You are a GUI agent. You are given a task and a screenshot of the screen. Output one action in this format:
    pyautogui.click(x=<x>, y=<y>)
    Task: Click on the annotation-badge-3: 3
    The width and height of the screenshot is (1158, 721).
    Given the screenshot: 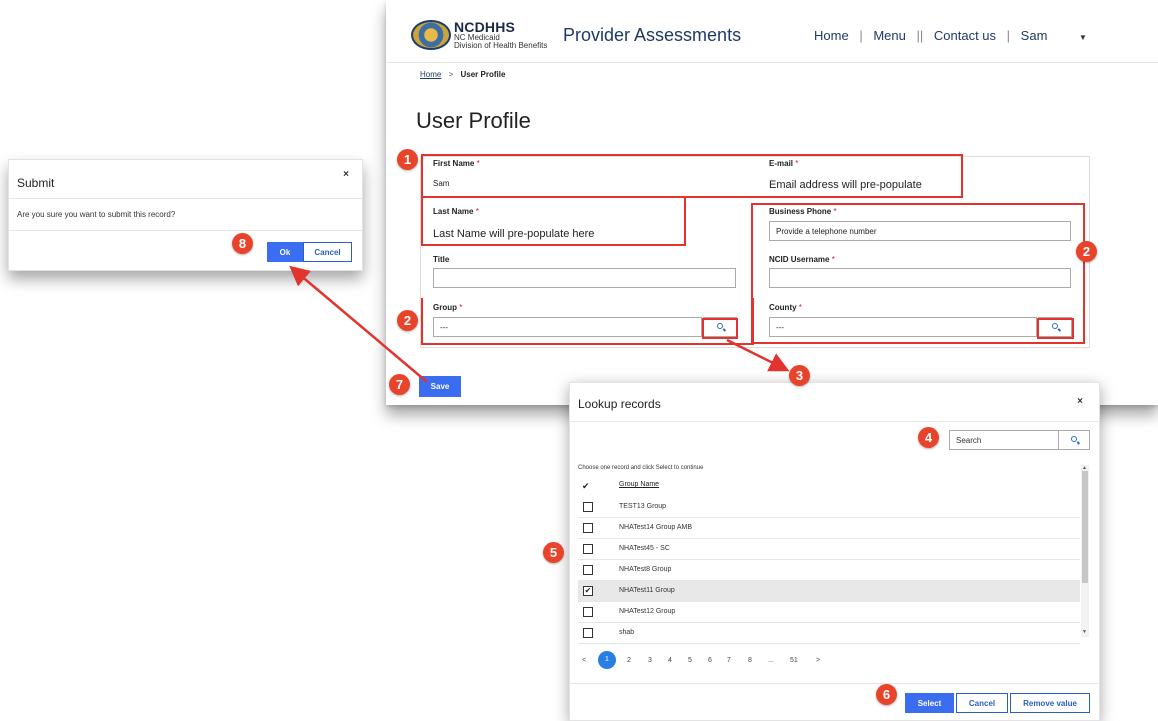 What is the action you would take?
    pyautogui.click(x=799, y=375)
    